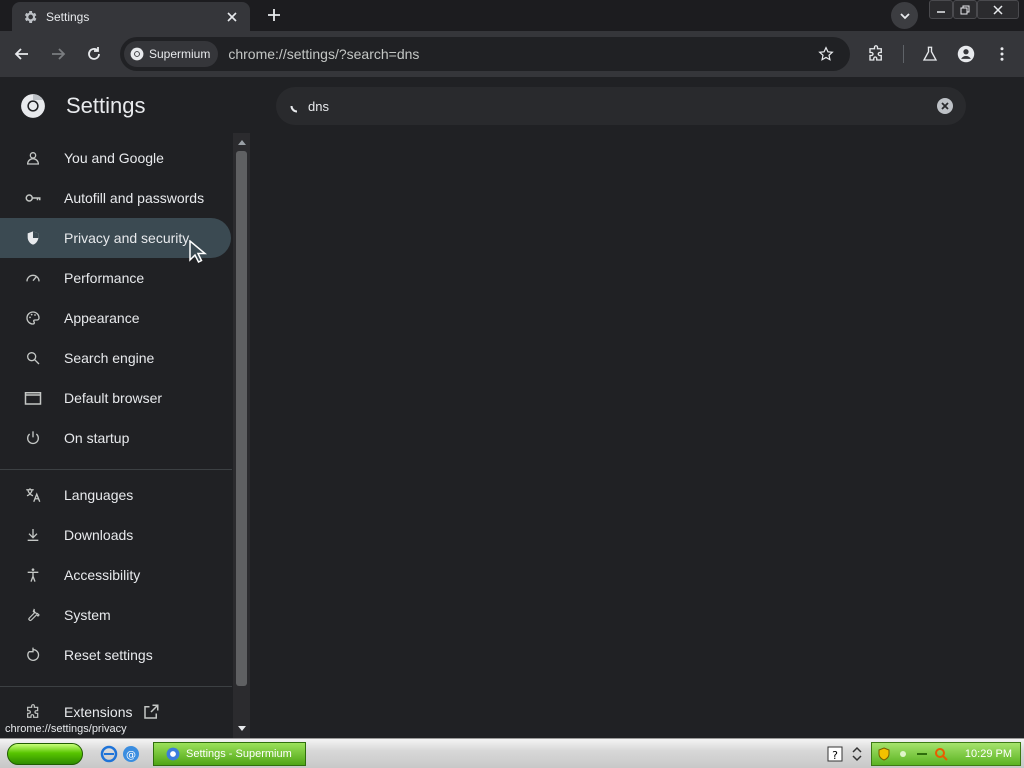  What do you see at coordinates (988, 754) in the screenshot?
I see `clock: 10:29 PM` at bounding box center [988, 754].